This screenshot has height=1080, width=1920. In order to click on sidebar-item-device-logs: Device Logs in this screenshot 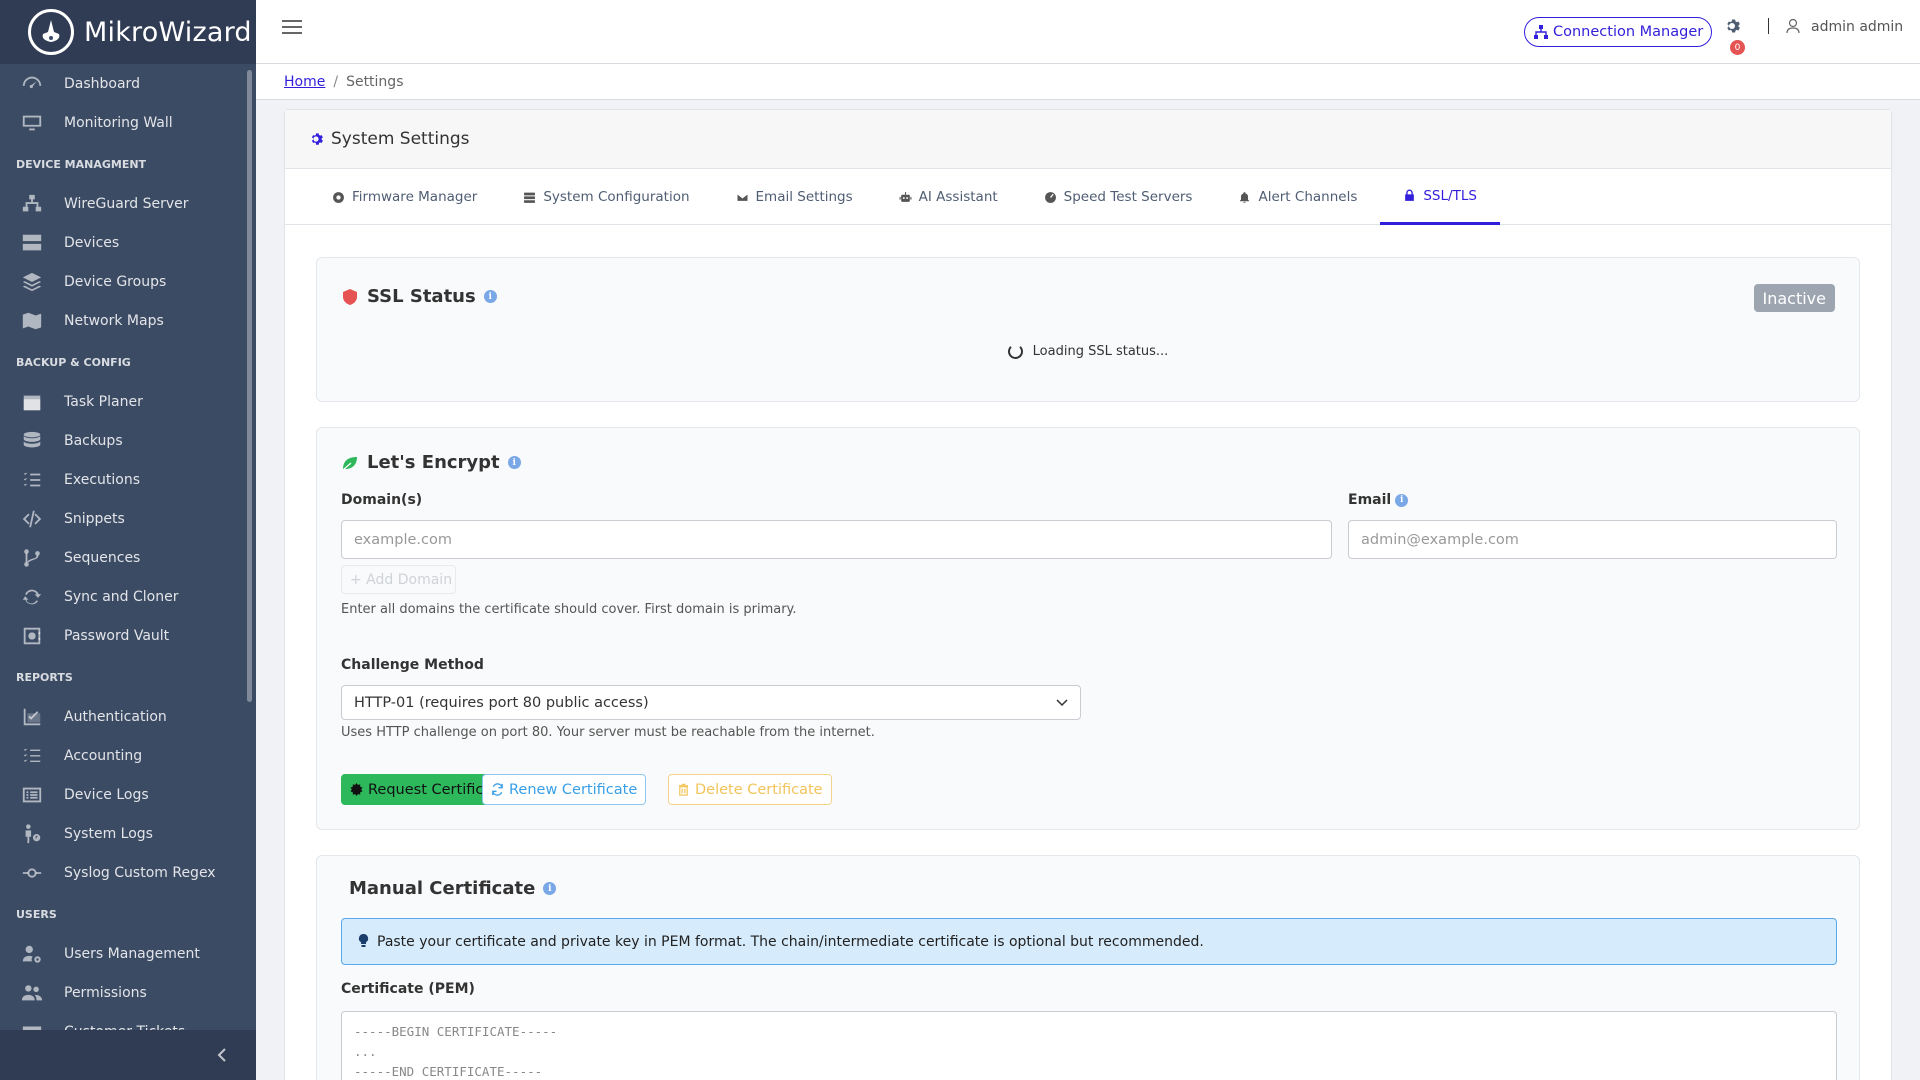, I will do `click(124, 794)`.